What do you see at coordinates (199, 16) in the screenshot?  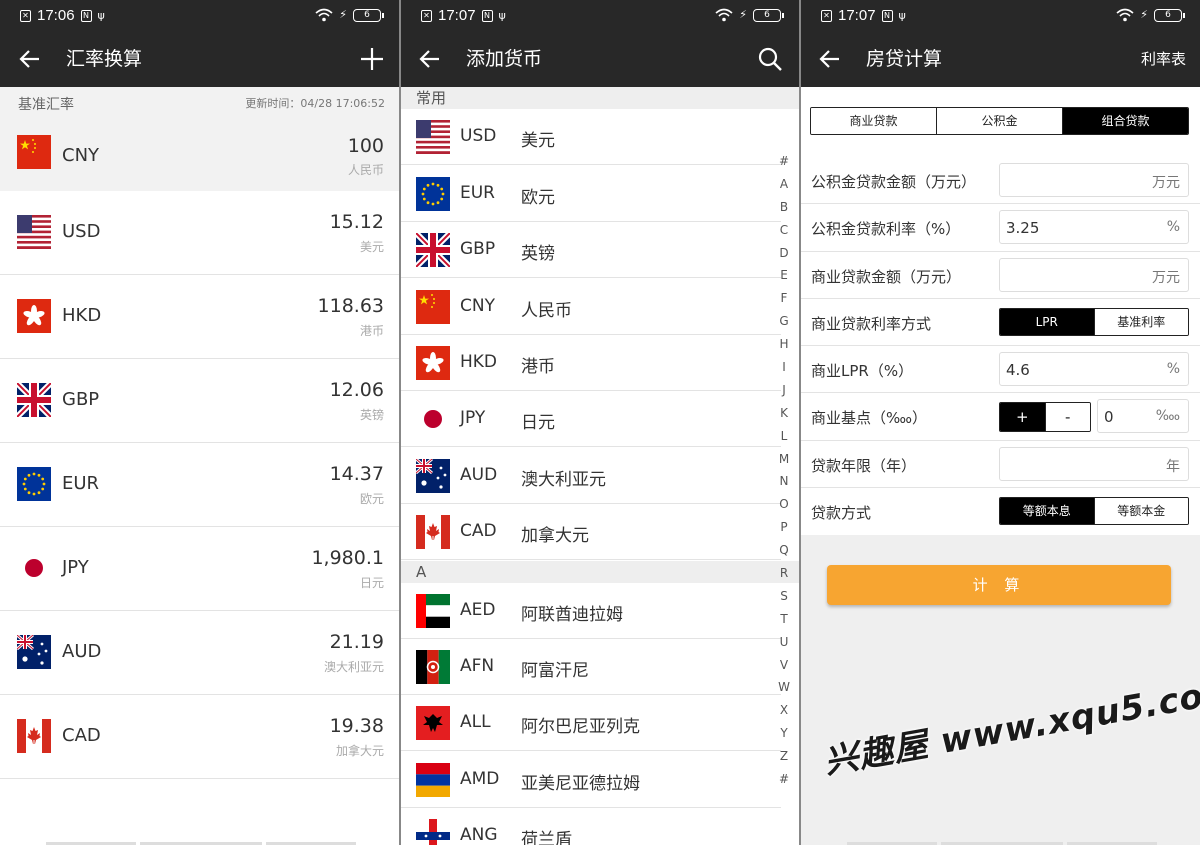 I see `status-bar: ✕ 17:06 N ψ ⚡ 6` at bounding box center [199, 16].